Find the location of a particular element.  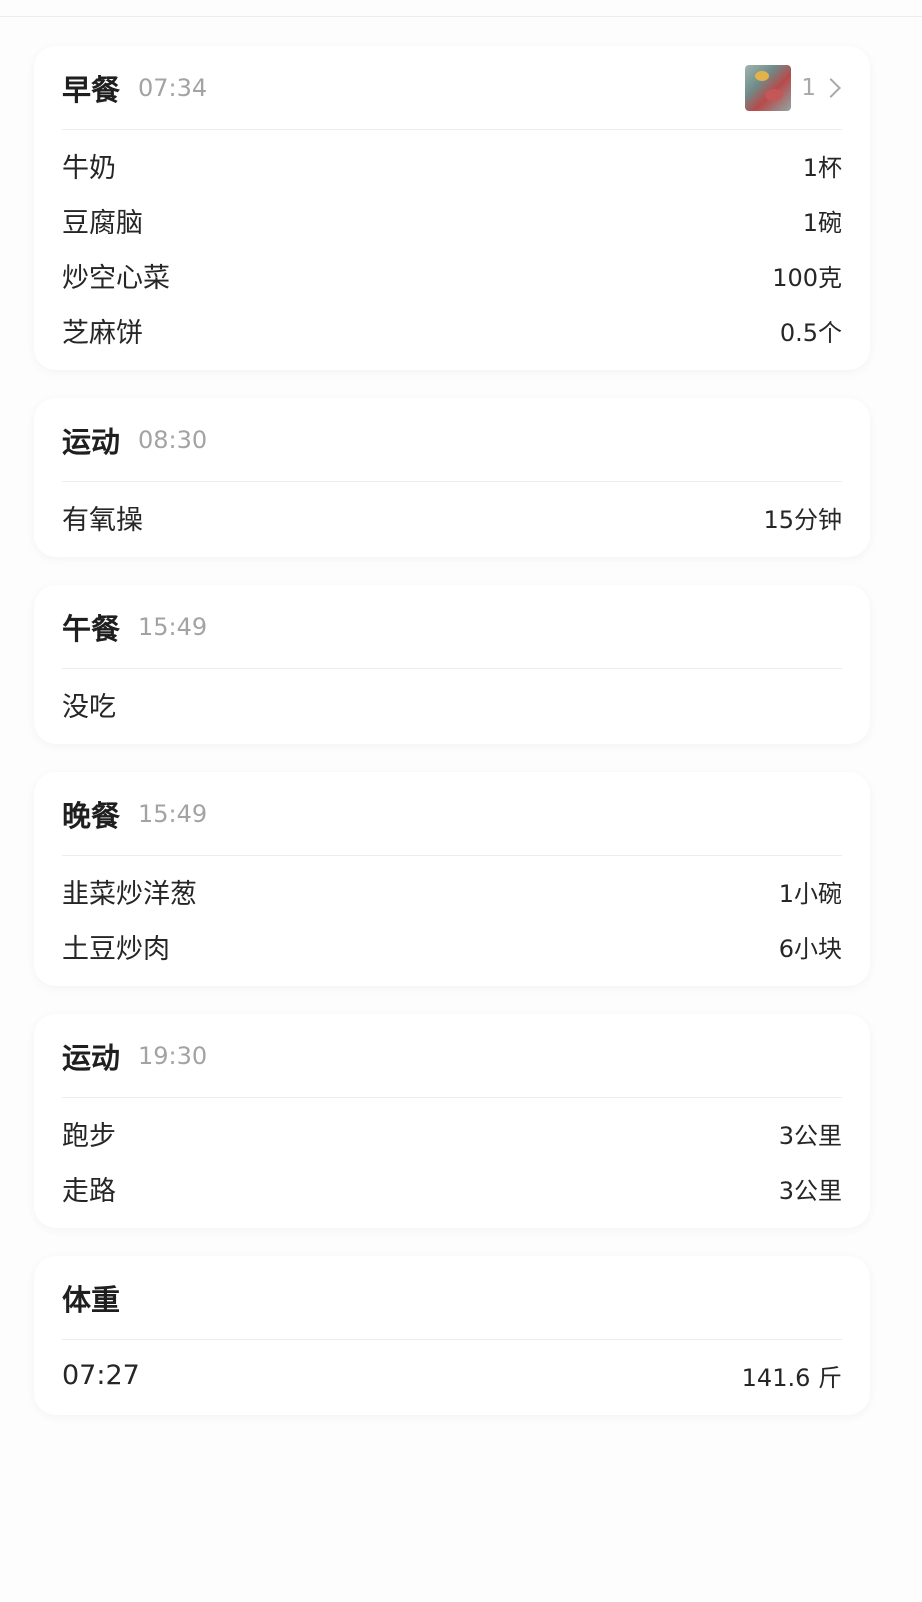

list-item: 芝麻饼 0.5个 is located at coordinates (452, 330).